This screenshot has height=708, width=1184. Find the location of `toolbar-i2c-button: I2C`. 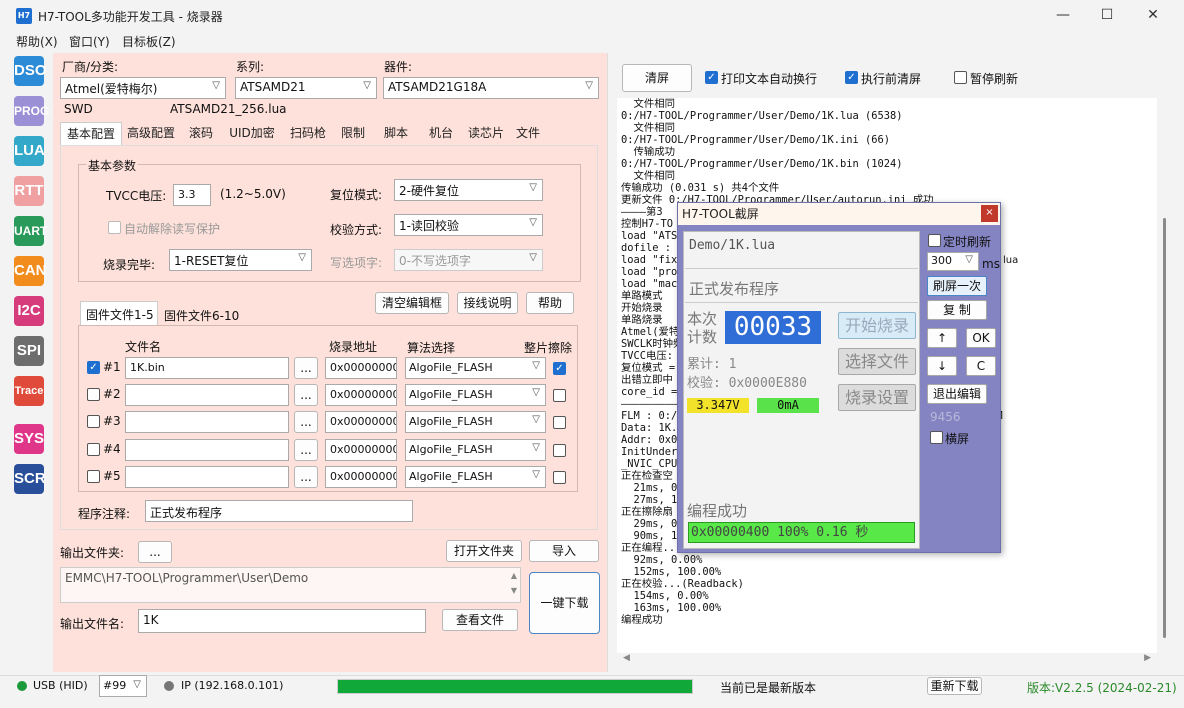

toolbar-i2c-button: I2C is located at coordinates (29, 311).